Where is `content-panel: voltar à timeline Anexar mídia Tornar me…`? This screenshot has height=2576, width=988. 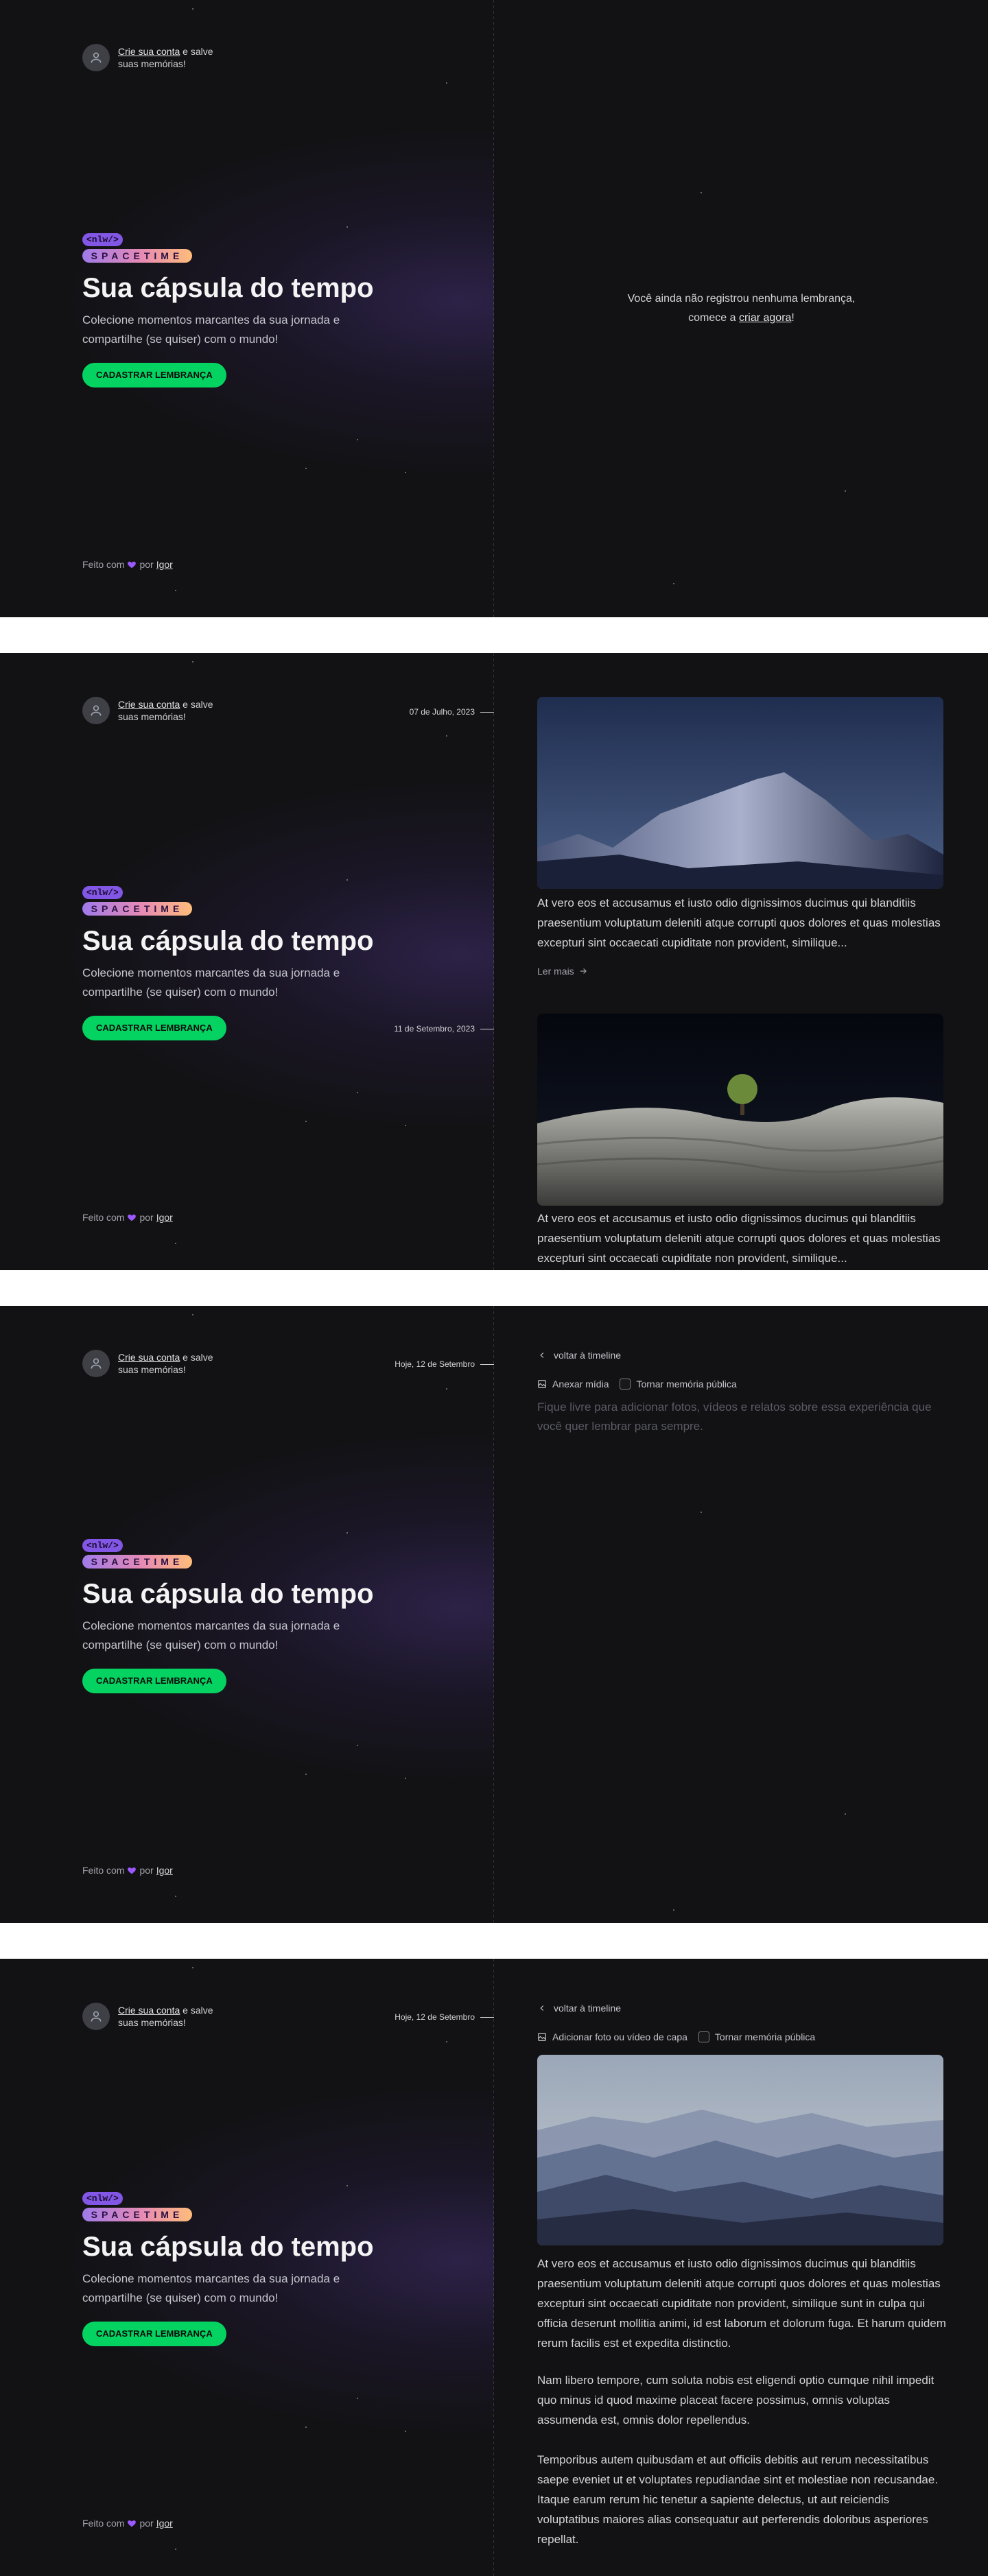 content-panel: voltar à timeline Anexar mídia Tornar me… is located at coordinates (742, 1614).